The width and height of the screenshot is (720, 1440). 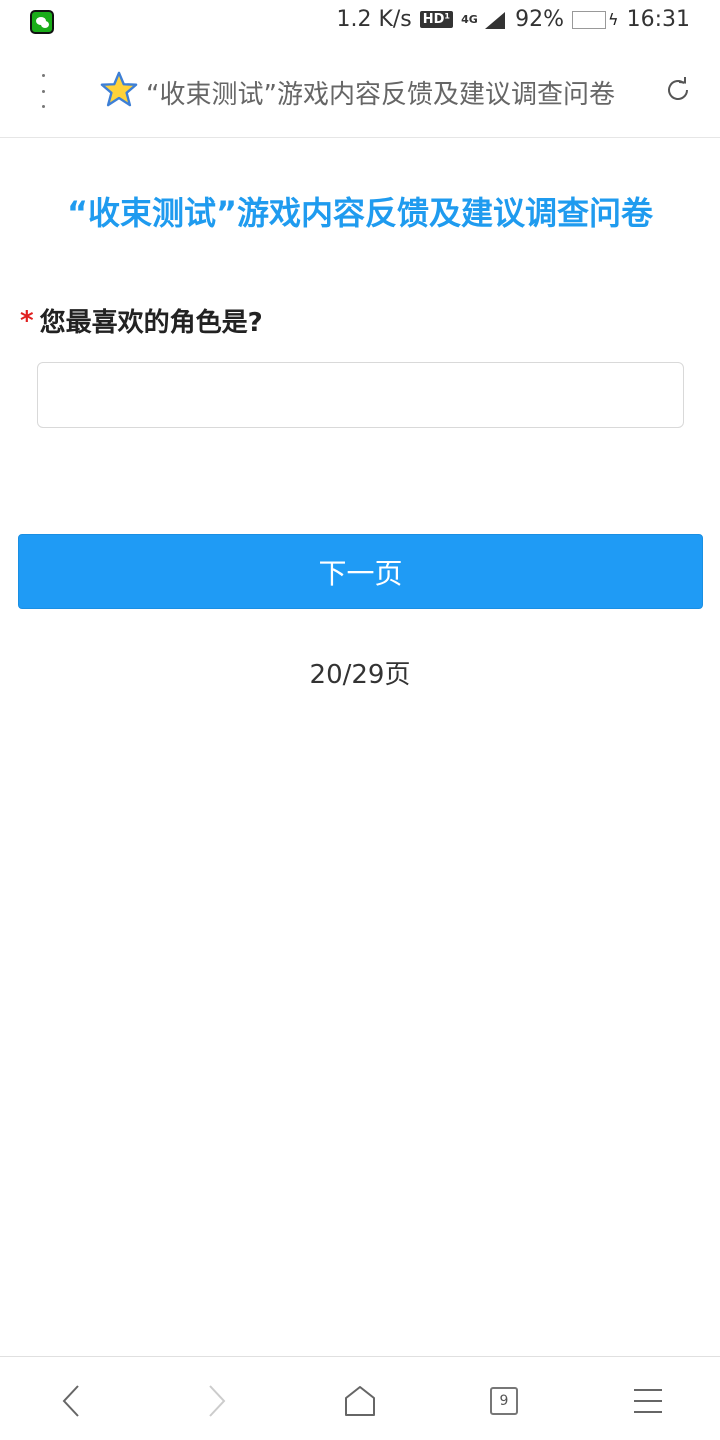 What do you see at coordinates (436, 19) in the screenshot?
I see `hd-voice-badge: HD¹` at bounding box center [436, 19].